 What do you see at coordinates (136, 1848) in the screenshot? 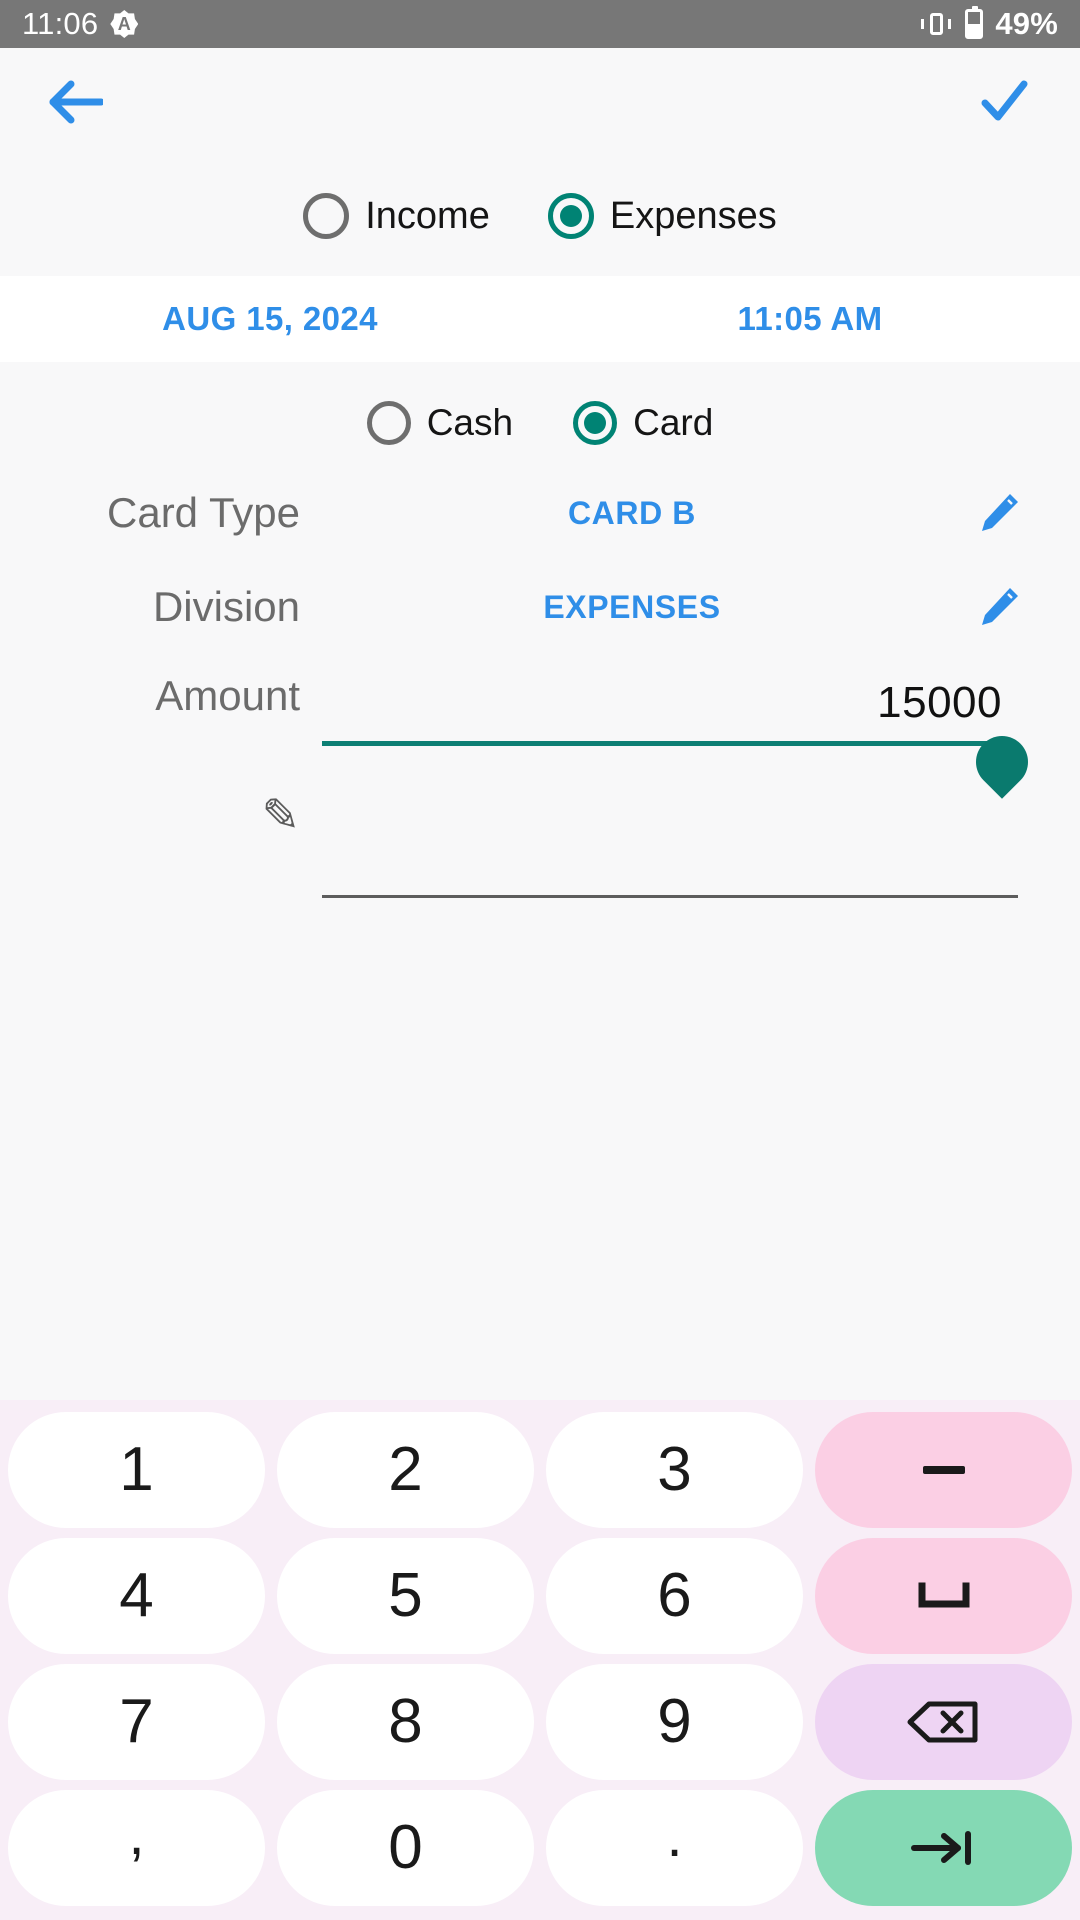
I see `key-comma: ,` at bounding box center [136, 1848].